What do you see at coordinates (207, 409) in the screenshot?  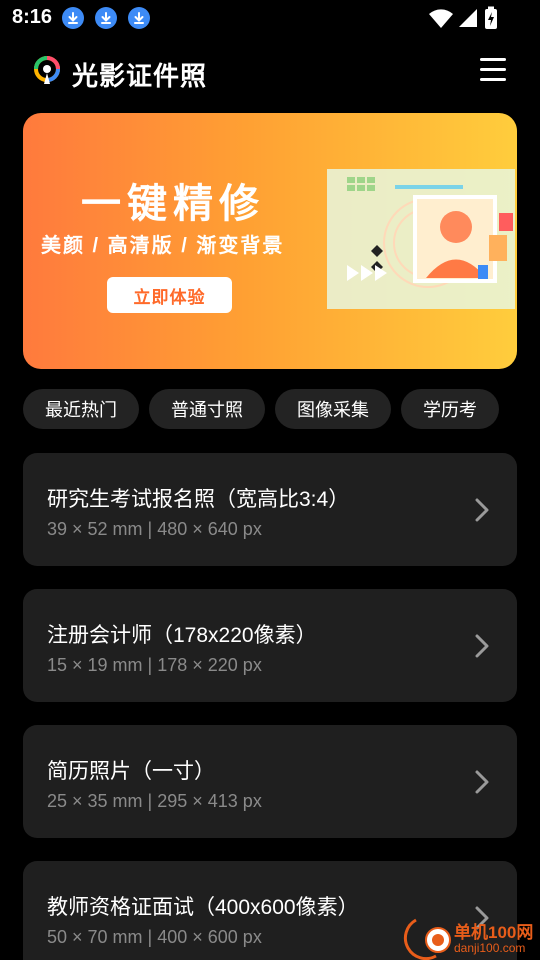 I see `tab-standard-photo: 普通寸照` at bounding box center [207, 409].